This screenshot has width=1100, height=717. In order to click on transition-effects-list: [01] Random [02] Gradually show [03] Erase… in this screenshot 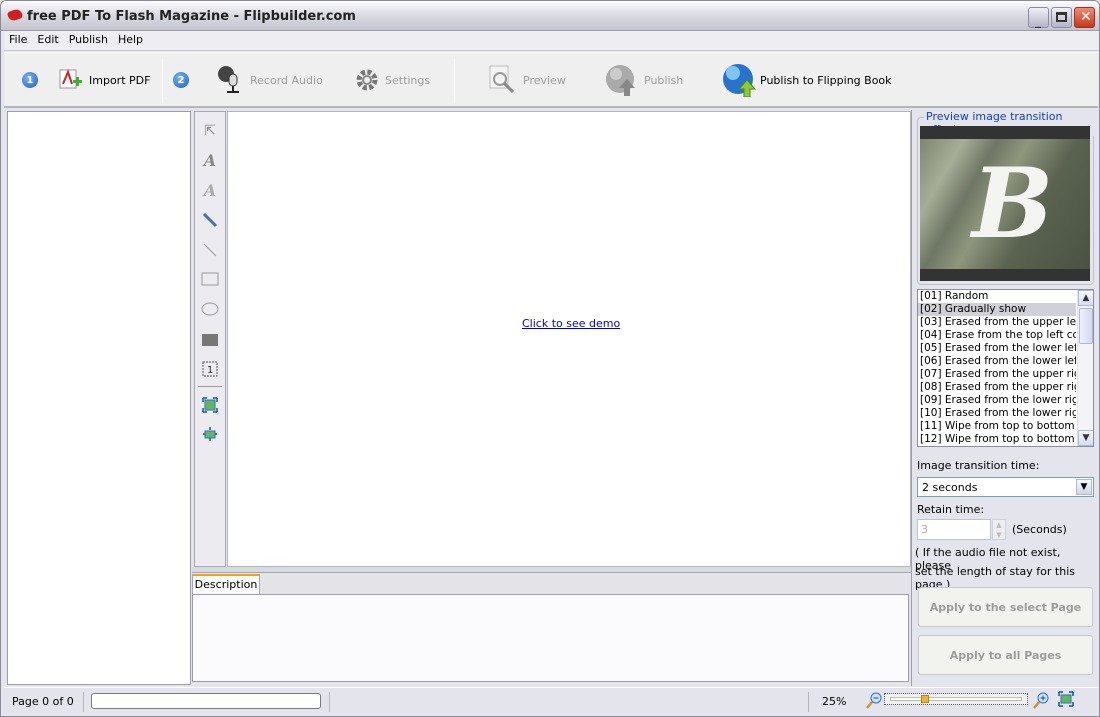, I will do `click(1005, 368)`.